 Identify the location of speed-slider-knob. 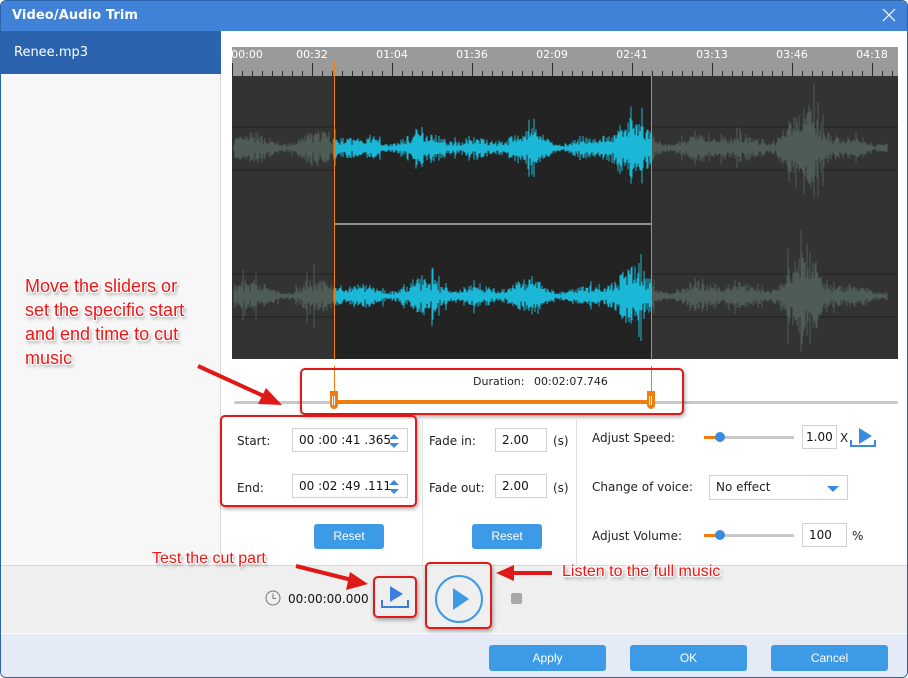
(720, 437).